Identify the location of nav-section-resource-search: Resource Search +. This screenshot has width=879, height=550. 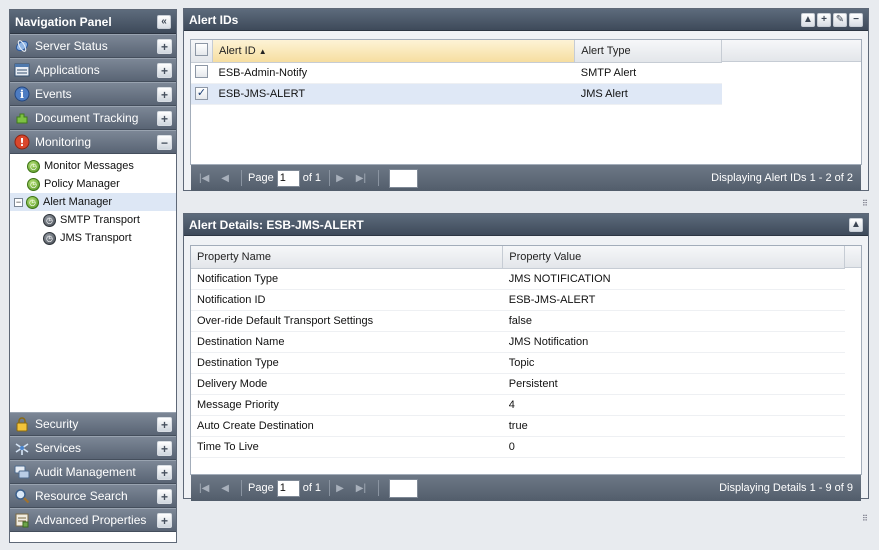
(93, 496).